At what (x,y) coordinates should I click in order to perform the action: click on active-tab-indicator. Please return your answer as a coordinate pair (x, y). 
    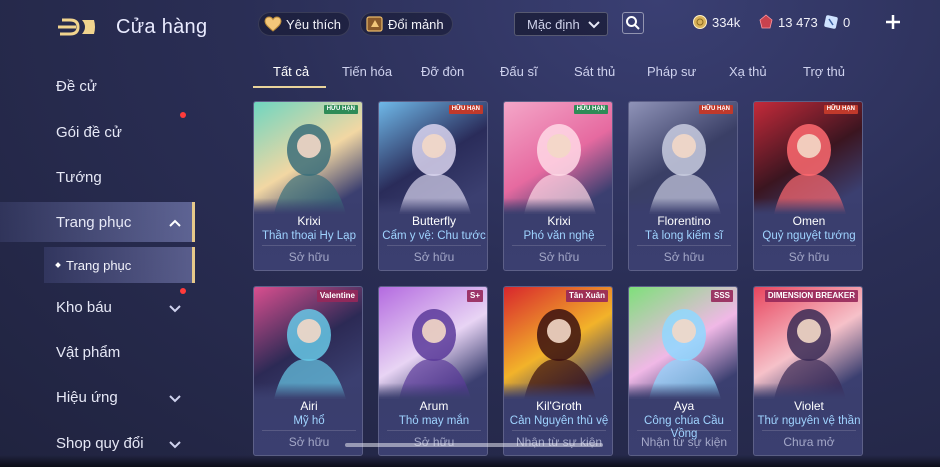
    Looking at the image, I should click on (289, 87).